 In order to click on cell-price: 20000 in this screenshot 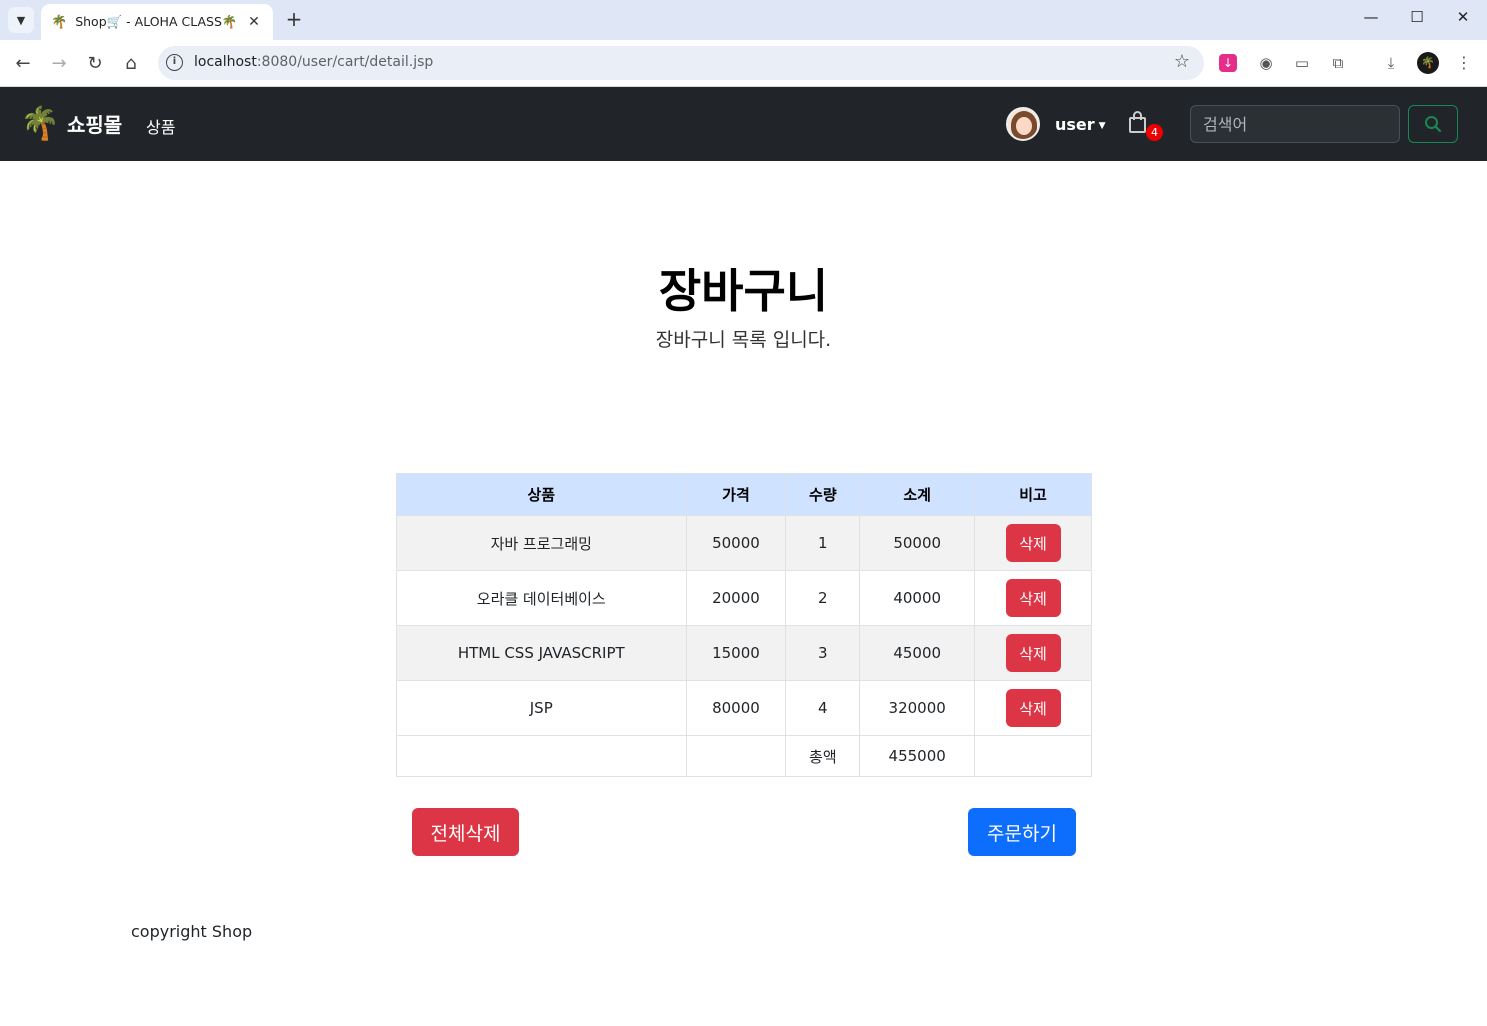, I will do `click(736, 598)`.